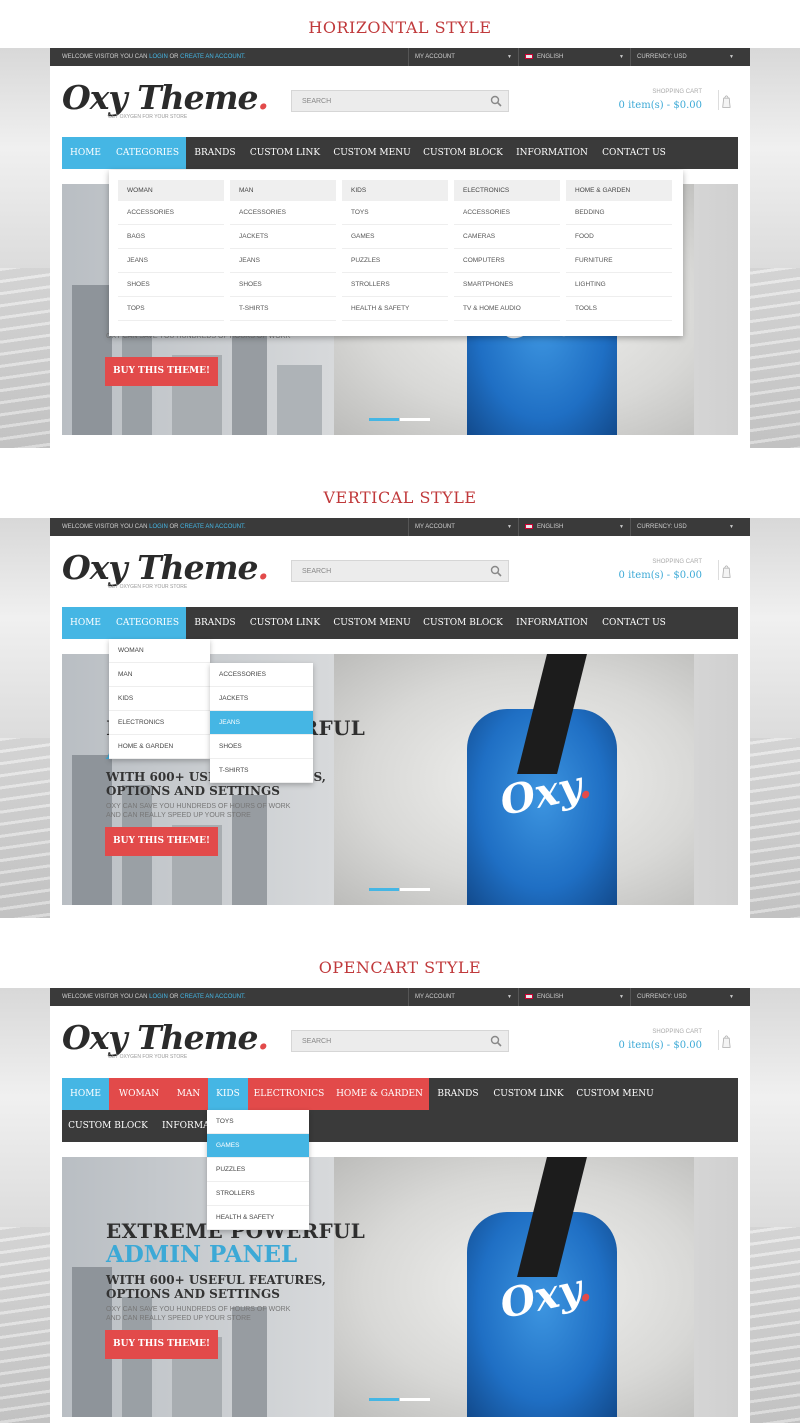 This screenshot has width=800, height=1423. I want to click on dropdown-item: STROLLERS, so click(258, 1194).